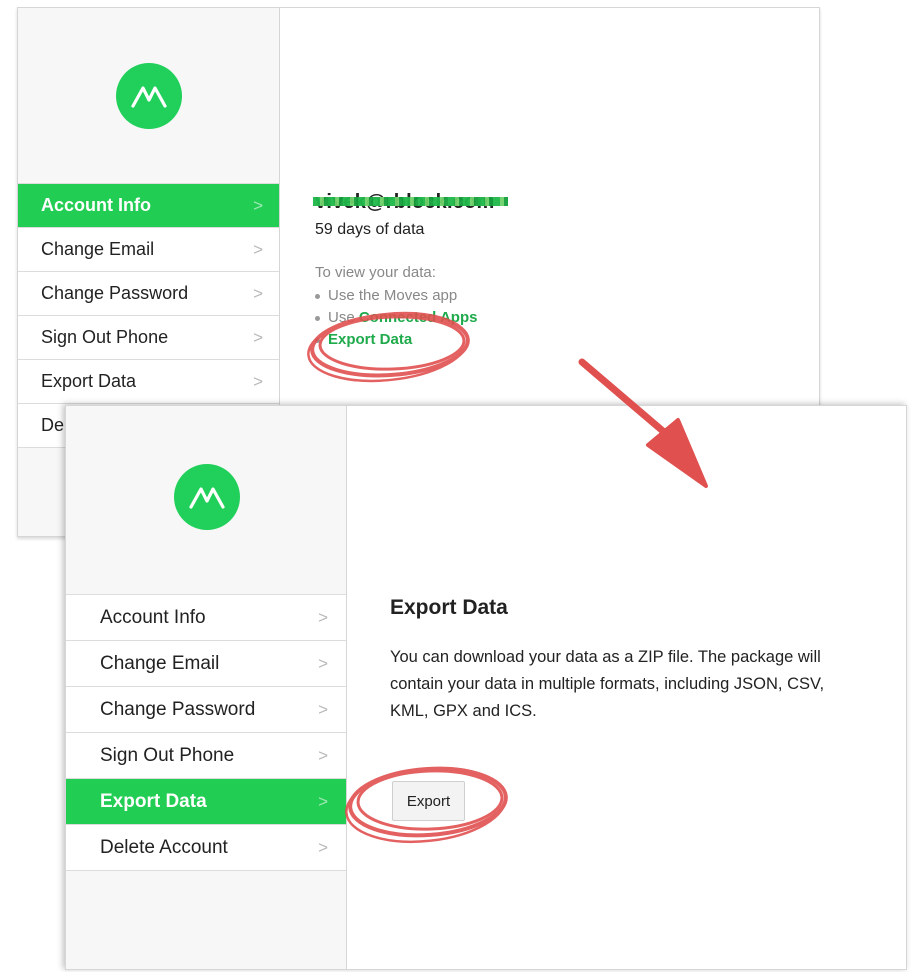 Image resolution: width=911 pixels, height=972 pixels. I want to click on option-text: Use the Moves app, so click(393, 295).